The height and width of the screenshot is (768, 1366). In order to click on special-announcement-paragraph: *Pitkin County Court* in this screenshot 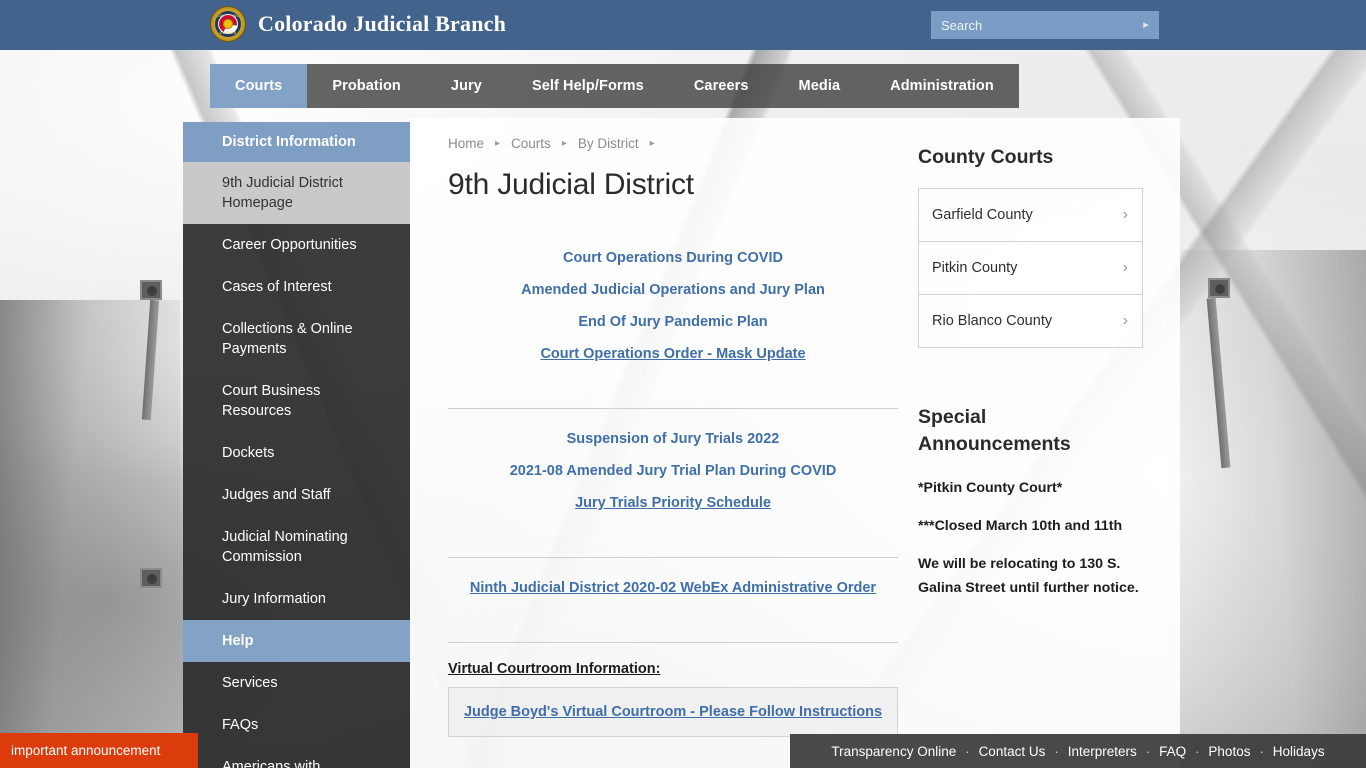, I will do `click(990, 488)`.